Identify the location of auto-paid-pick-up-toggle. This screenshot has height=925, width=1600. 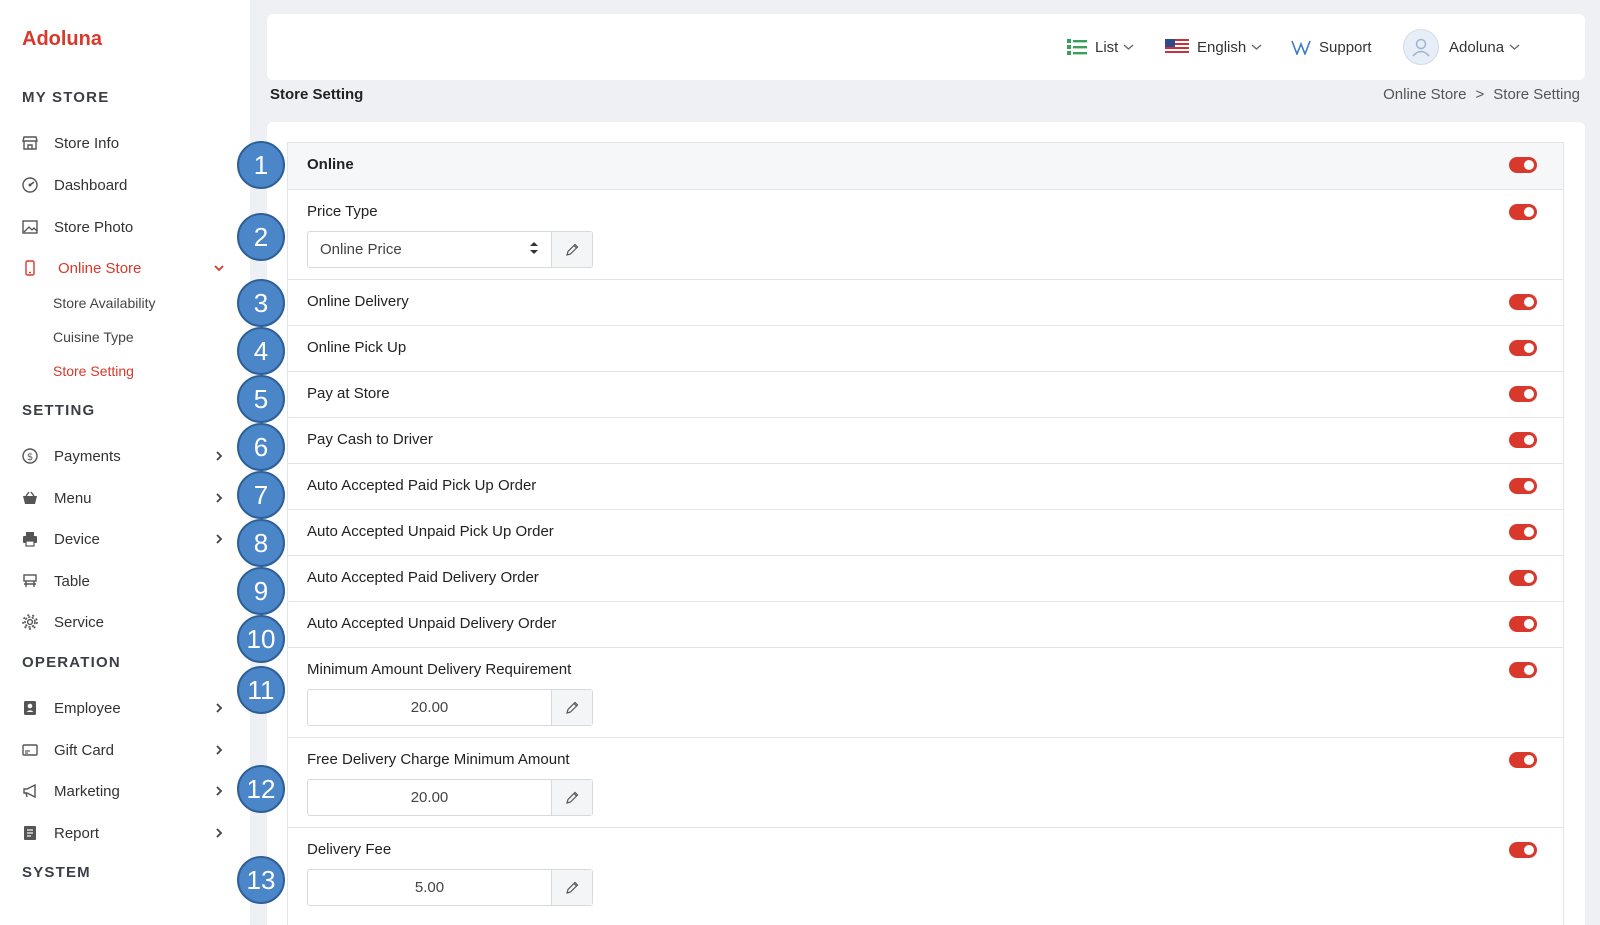
(1523, 486).